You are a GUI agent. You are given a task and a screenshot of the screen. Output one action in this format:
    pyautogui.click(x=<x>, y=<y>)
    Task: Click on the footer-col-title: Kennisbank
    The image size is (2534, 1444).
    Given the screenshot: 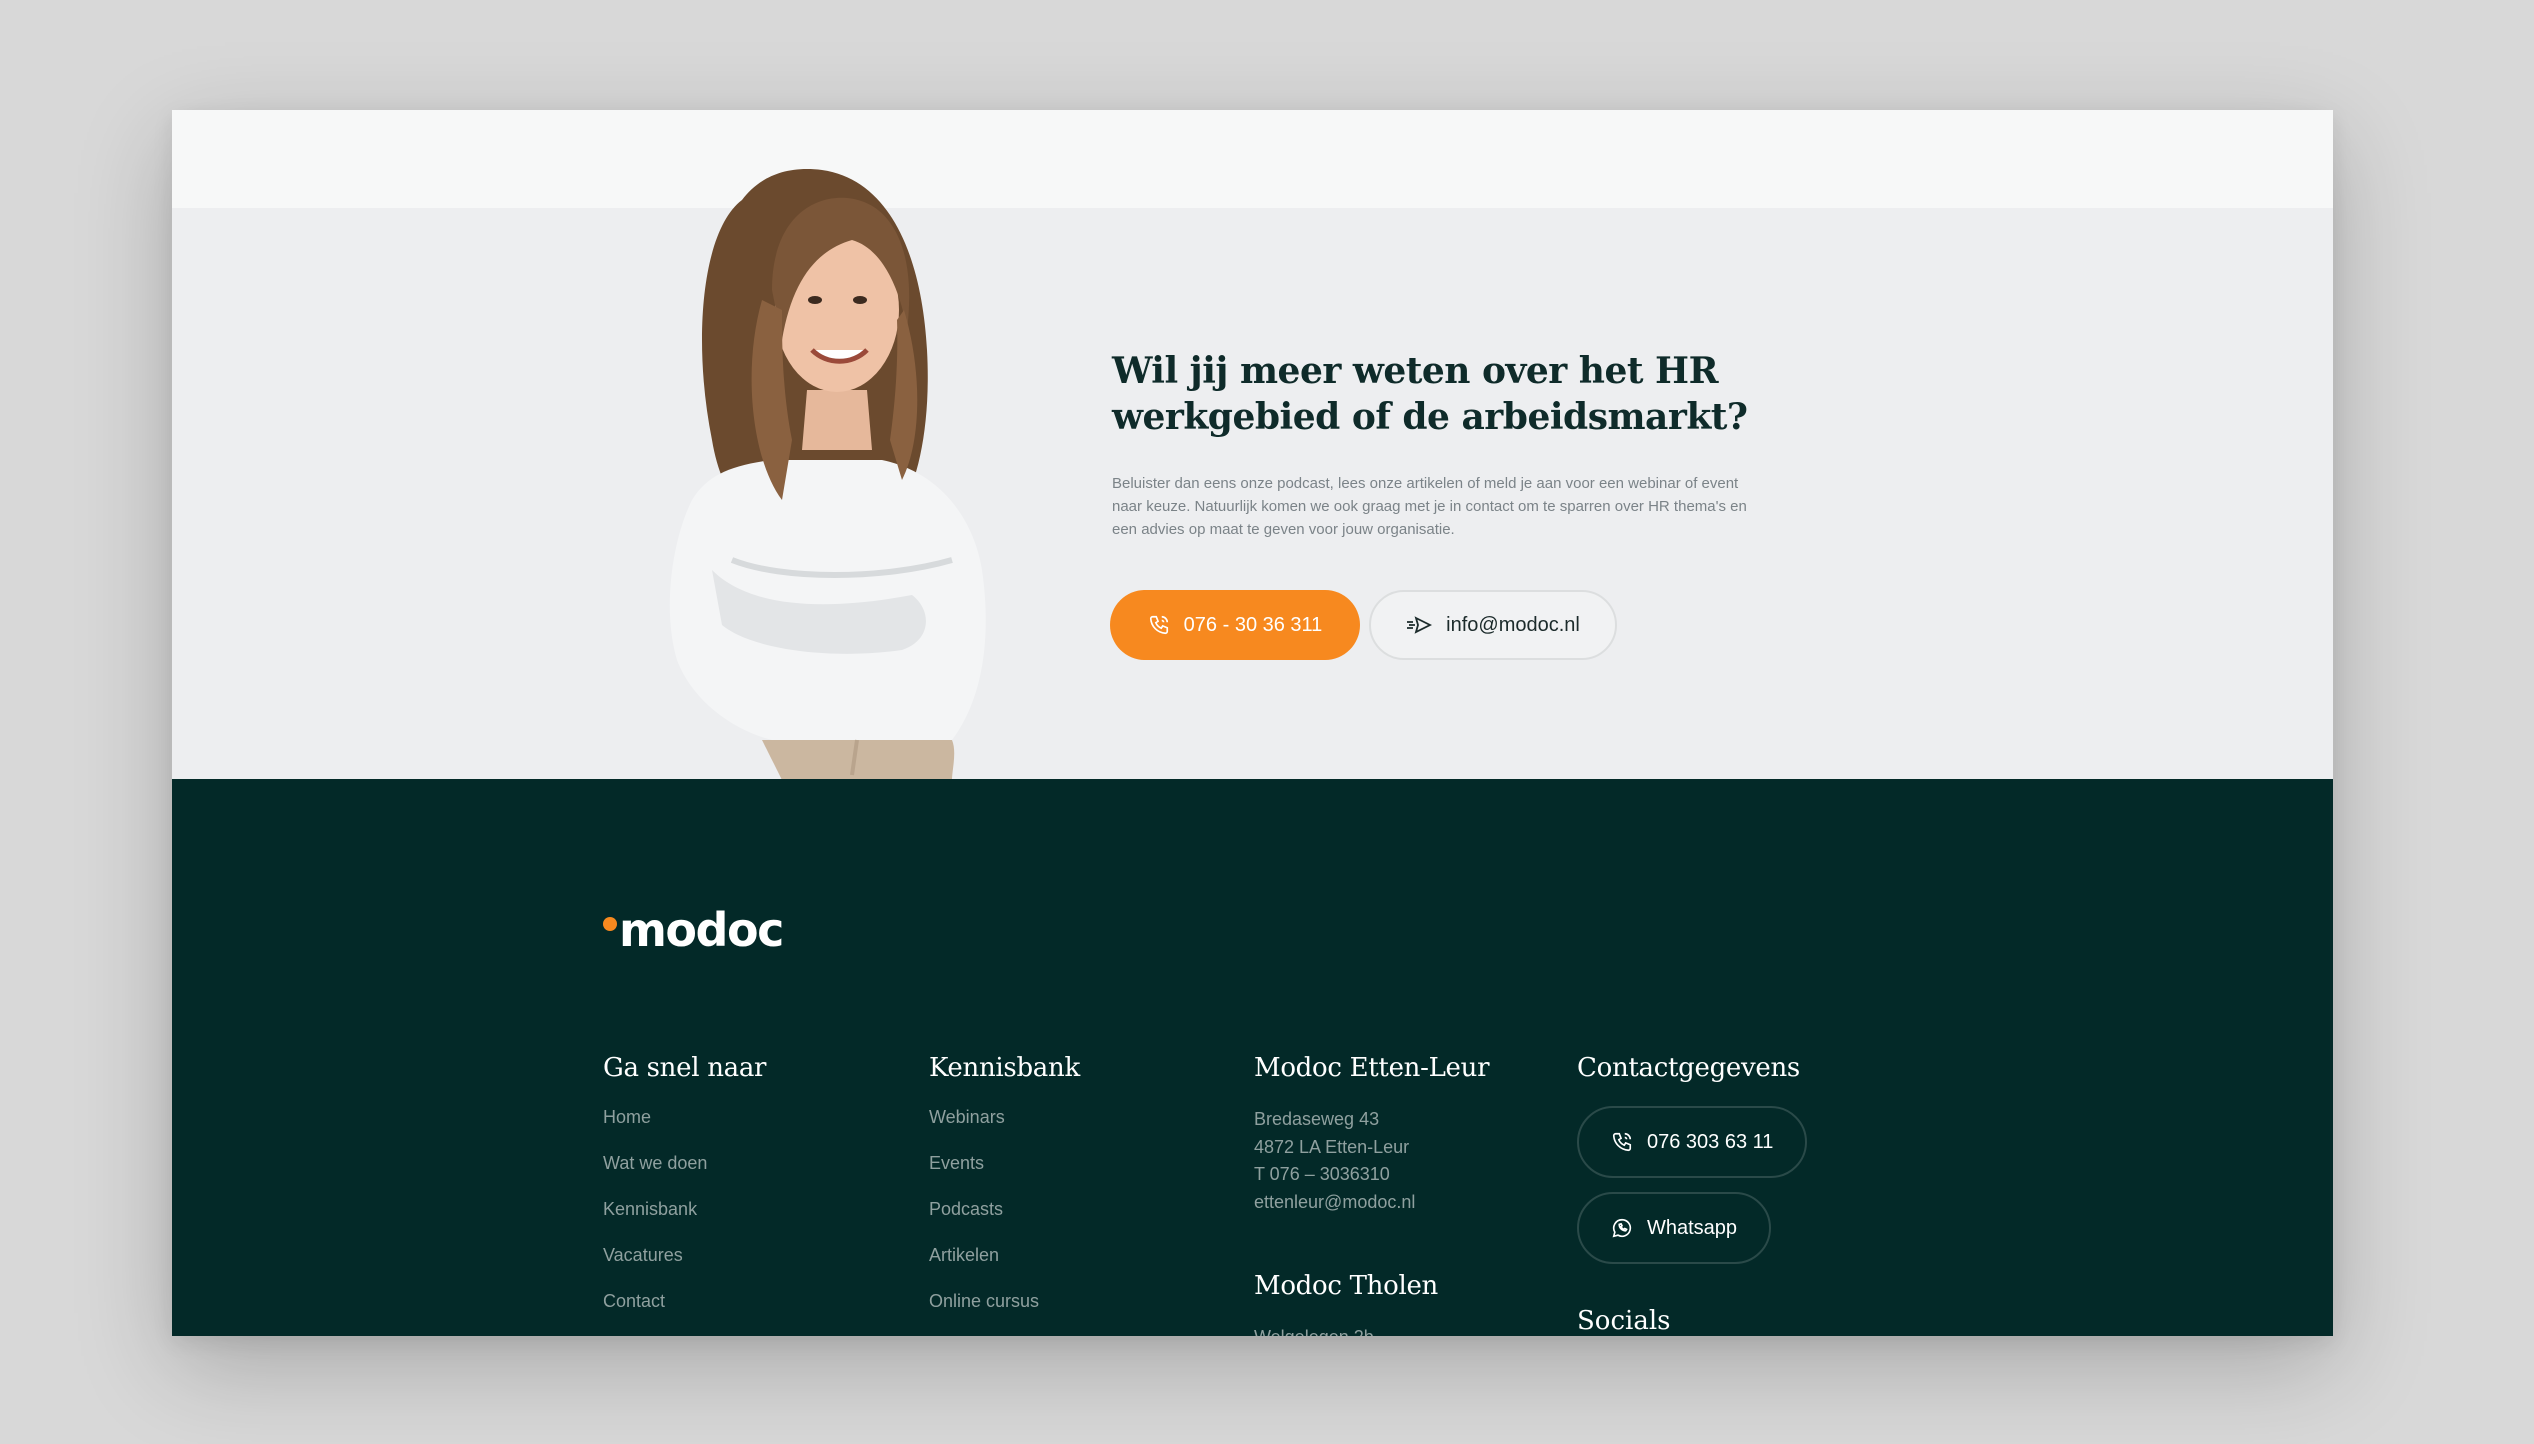 What is the action you would take?
    pyautogui.click(x=1004, y=1068)
    